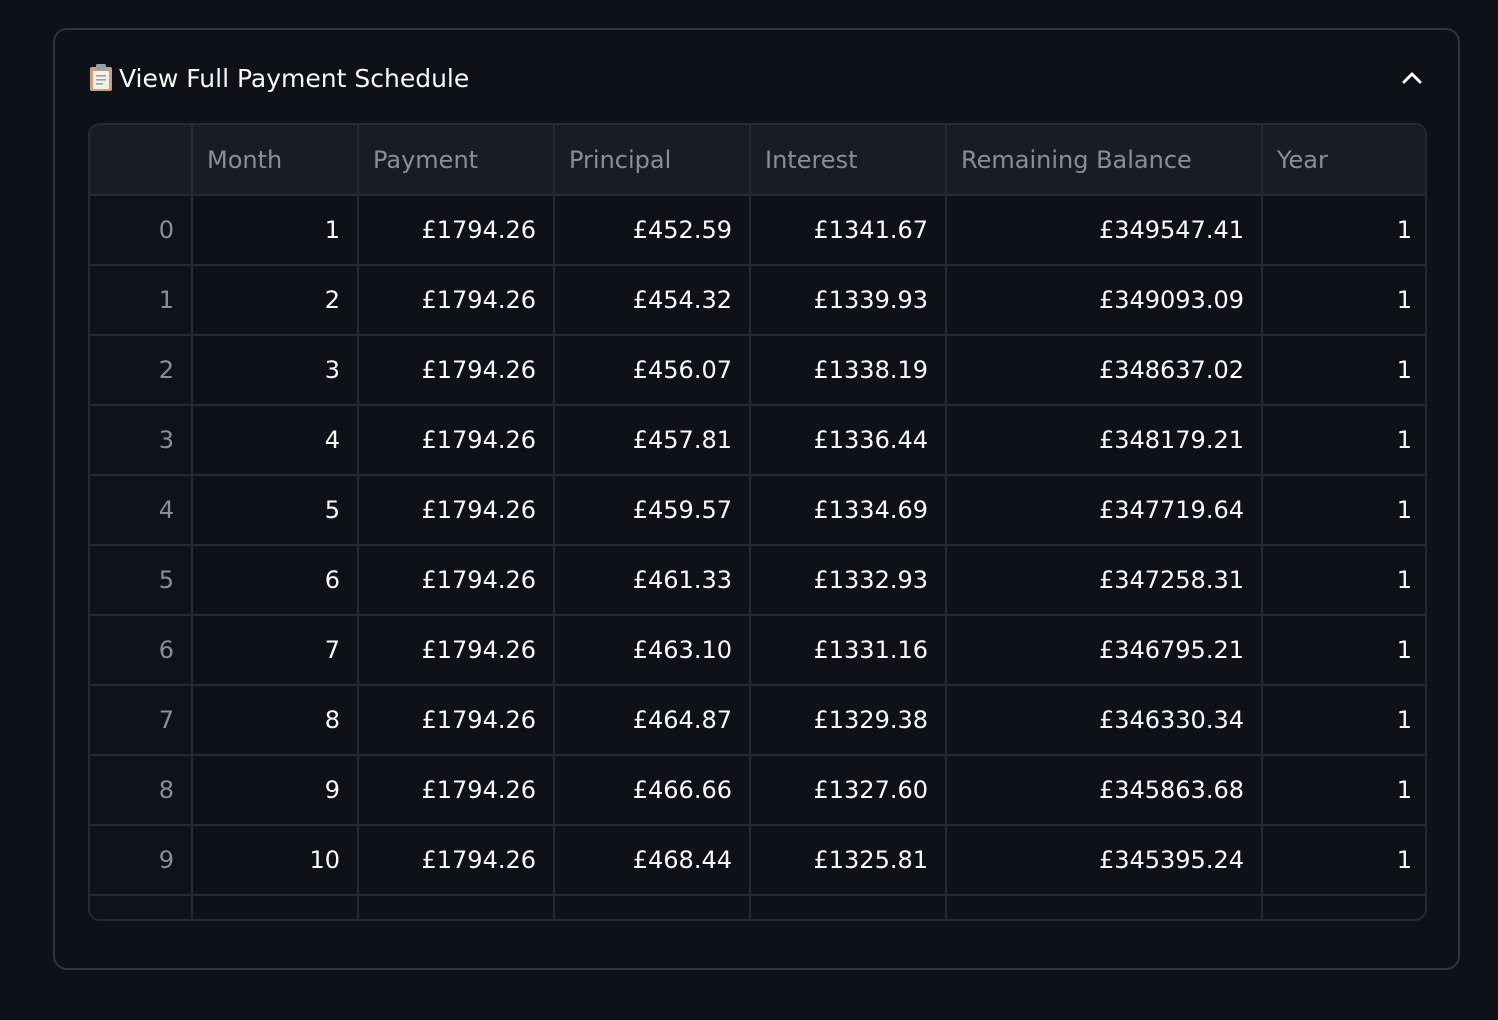  I want to click on cell-month: 4, so click(275, 440).